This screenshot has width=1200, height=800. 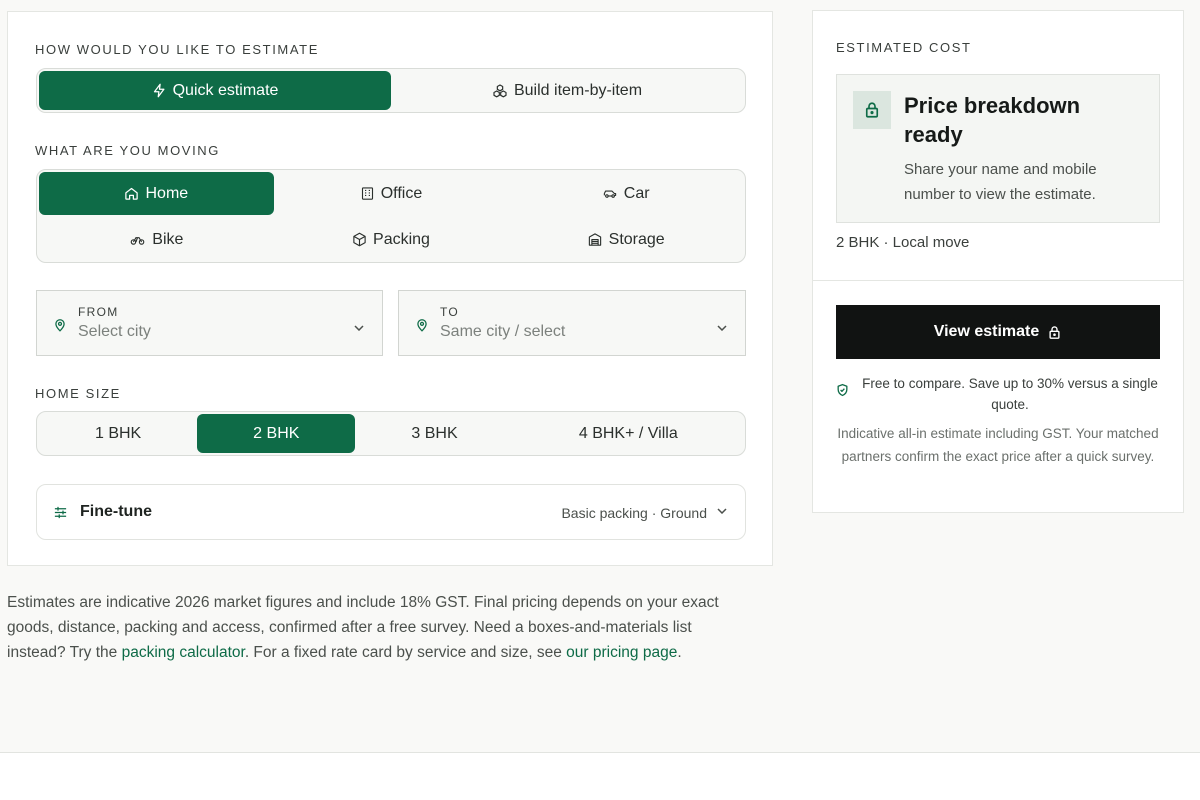 What do you see at coordinates (131, 193) in the screenshot?
I see `home-icon` at bounding box center [131, 193].